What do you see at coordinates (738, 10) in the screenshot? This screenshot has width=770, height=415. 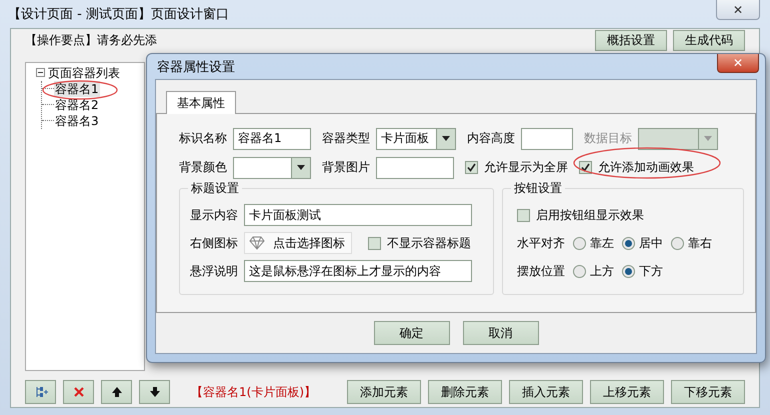 I see `close-button: ✕` at bounding box center [738, 10].